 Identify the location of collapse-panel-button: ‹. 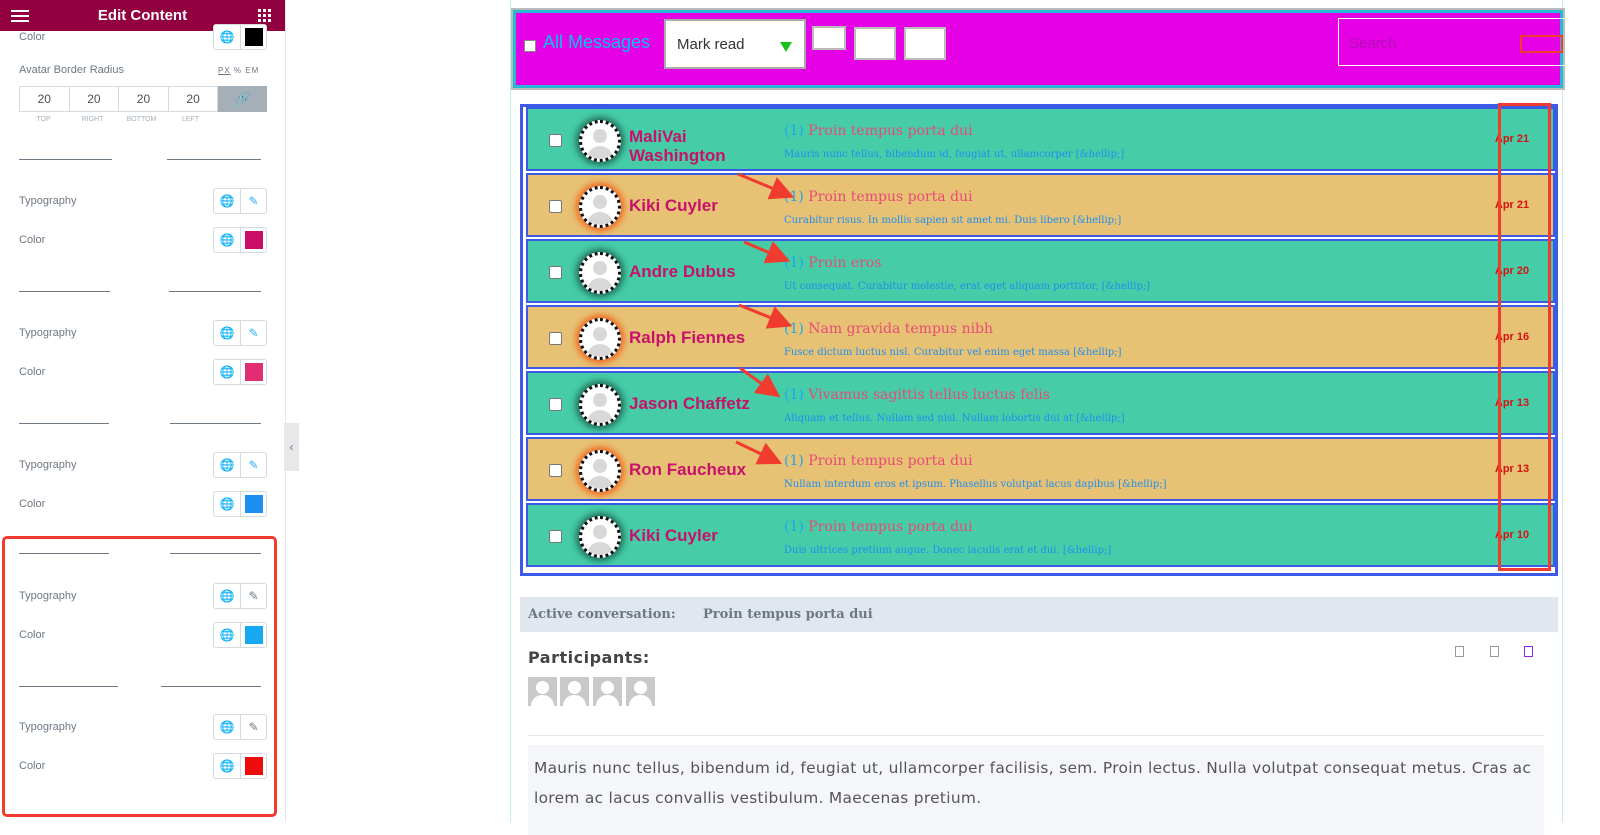
(291, 447).